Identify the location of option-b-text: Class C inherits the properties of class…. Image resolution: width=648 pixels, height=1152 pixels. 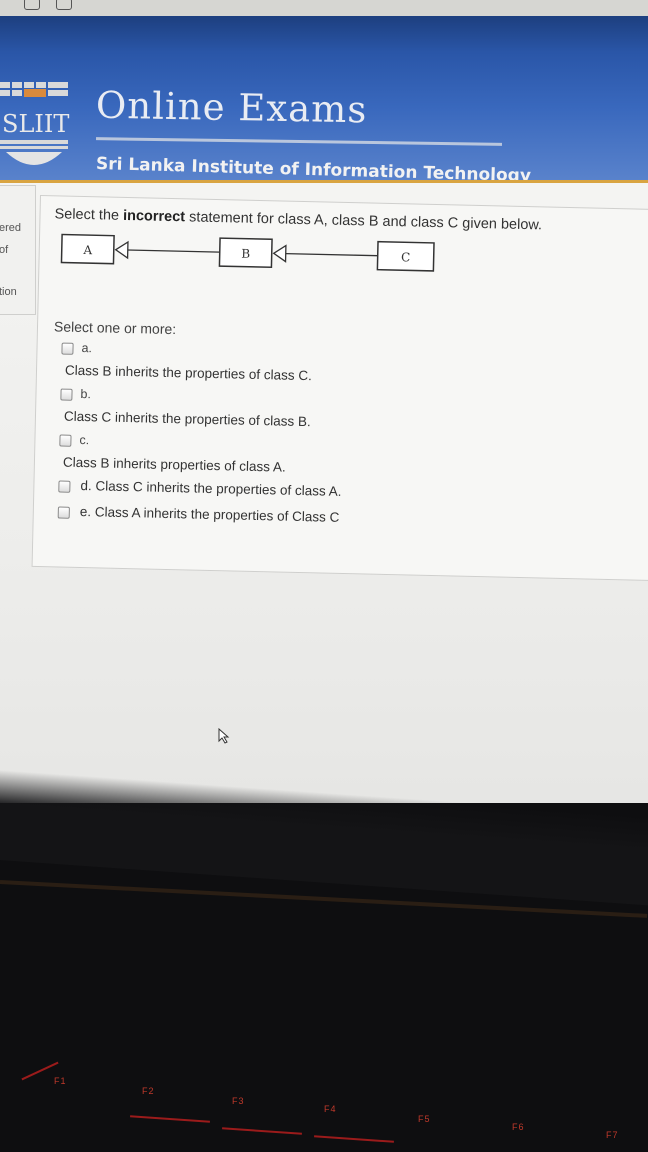
(187, 419).